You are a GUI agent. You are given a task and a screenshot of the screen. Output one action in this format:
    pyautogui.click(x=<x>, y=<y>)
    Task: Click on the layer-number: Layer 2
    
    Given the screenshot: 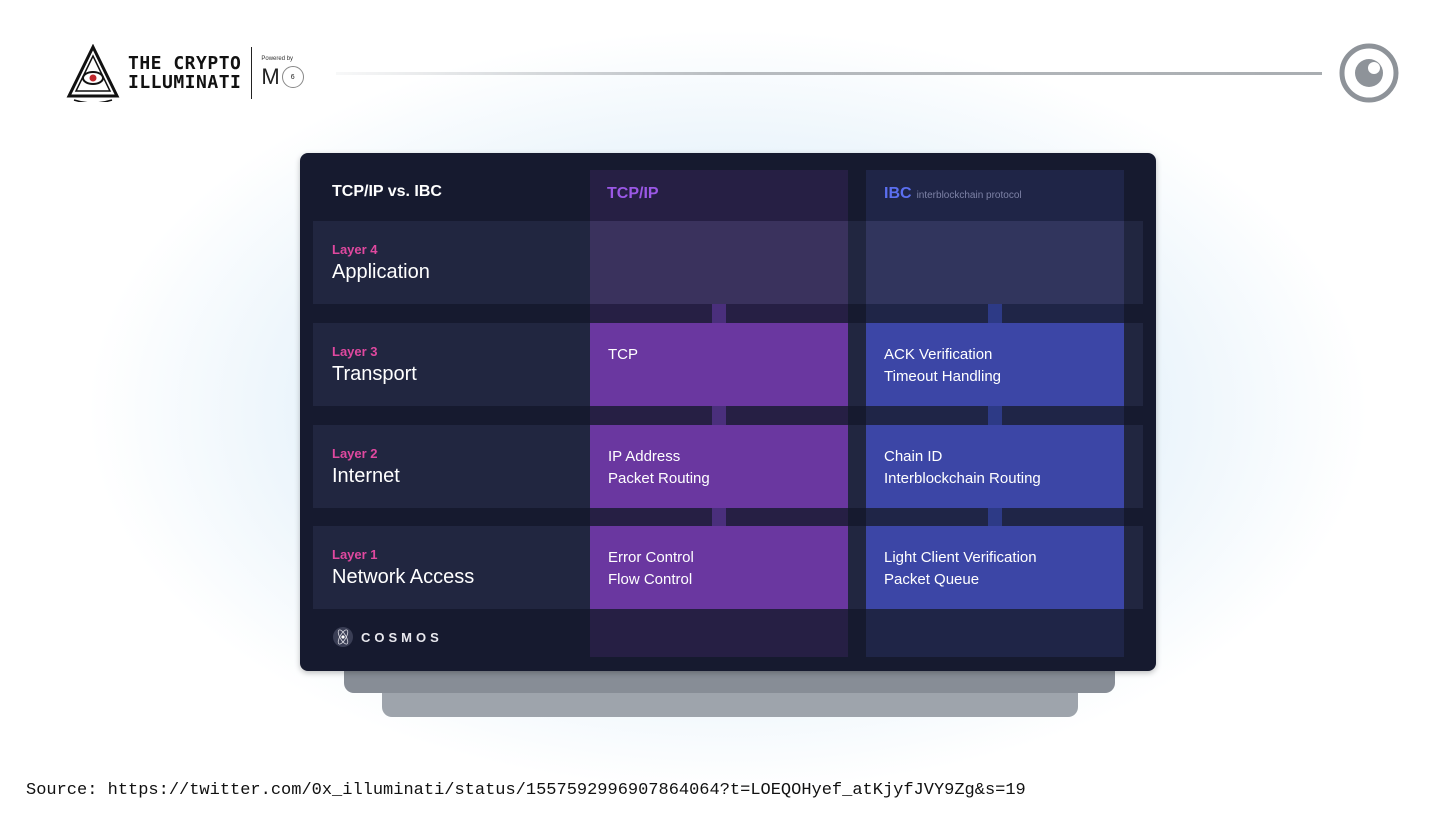 What is the action you would take?
    pyautogui.click(x=355, y=453)
    